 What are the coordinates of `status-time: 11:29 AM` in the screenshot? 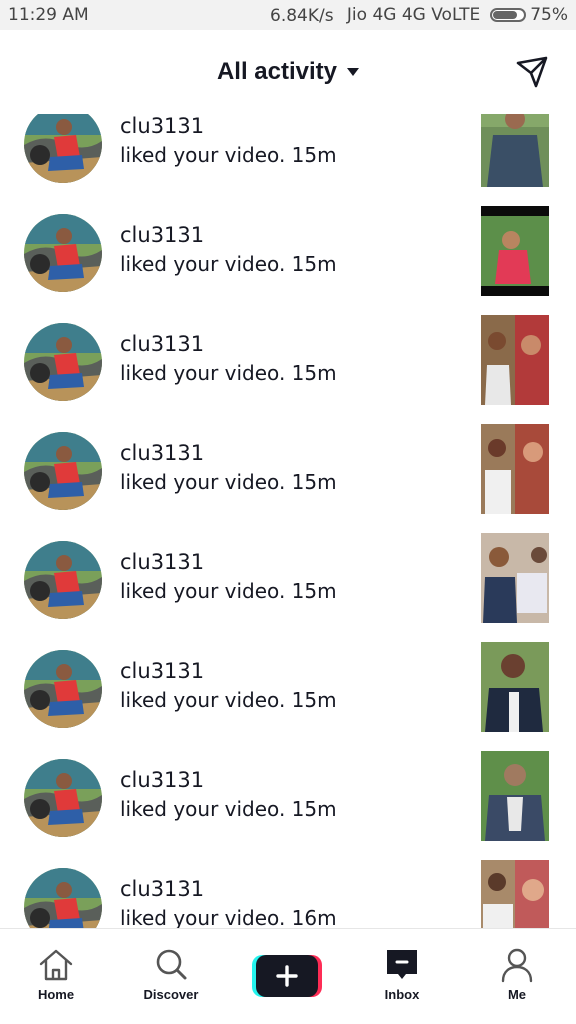 It's located at (48, 15).